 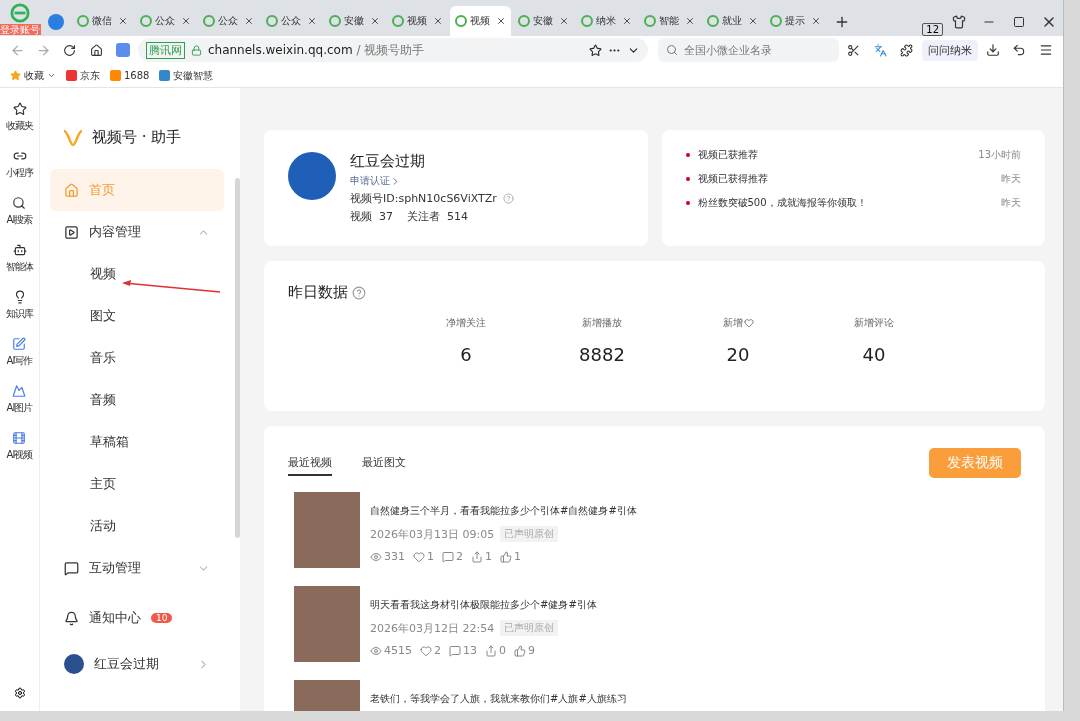 What do you see at coordinates (503, 511) in the screenshot?
I see `video-title: 自然健身三个半月，看看我能拉多少个引体#自然健身#引体` at bounding box center [503, 511].